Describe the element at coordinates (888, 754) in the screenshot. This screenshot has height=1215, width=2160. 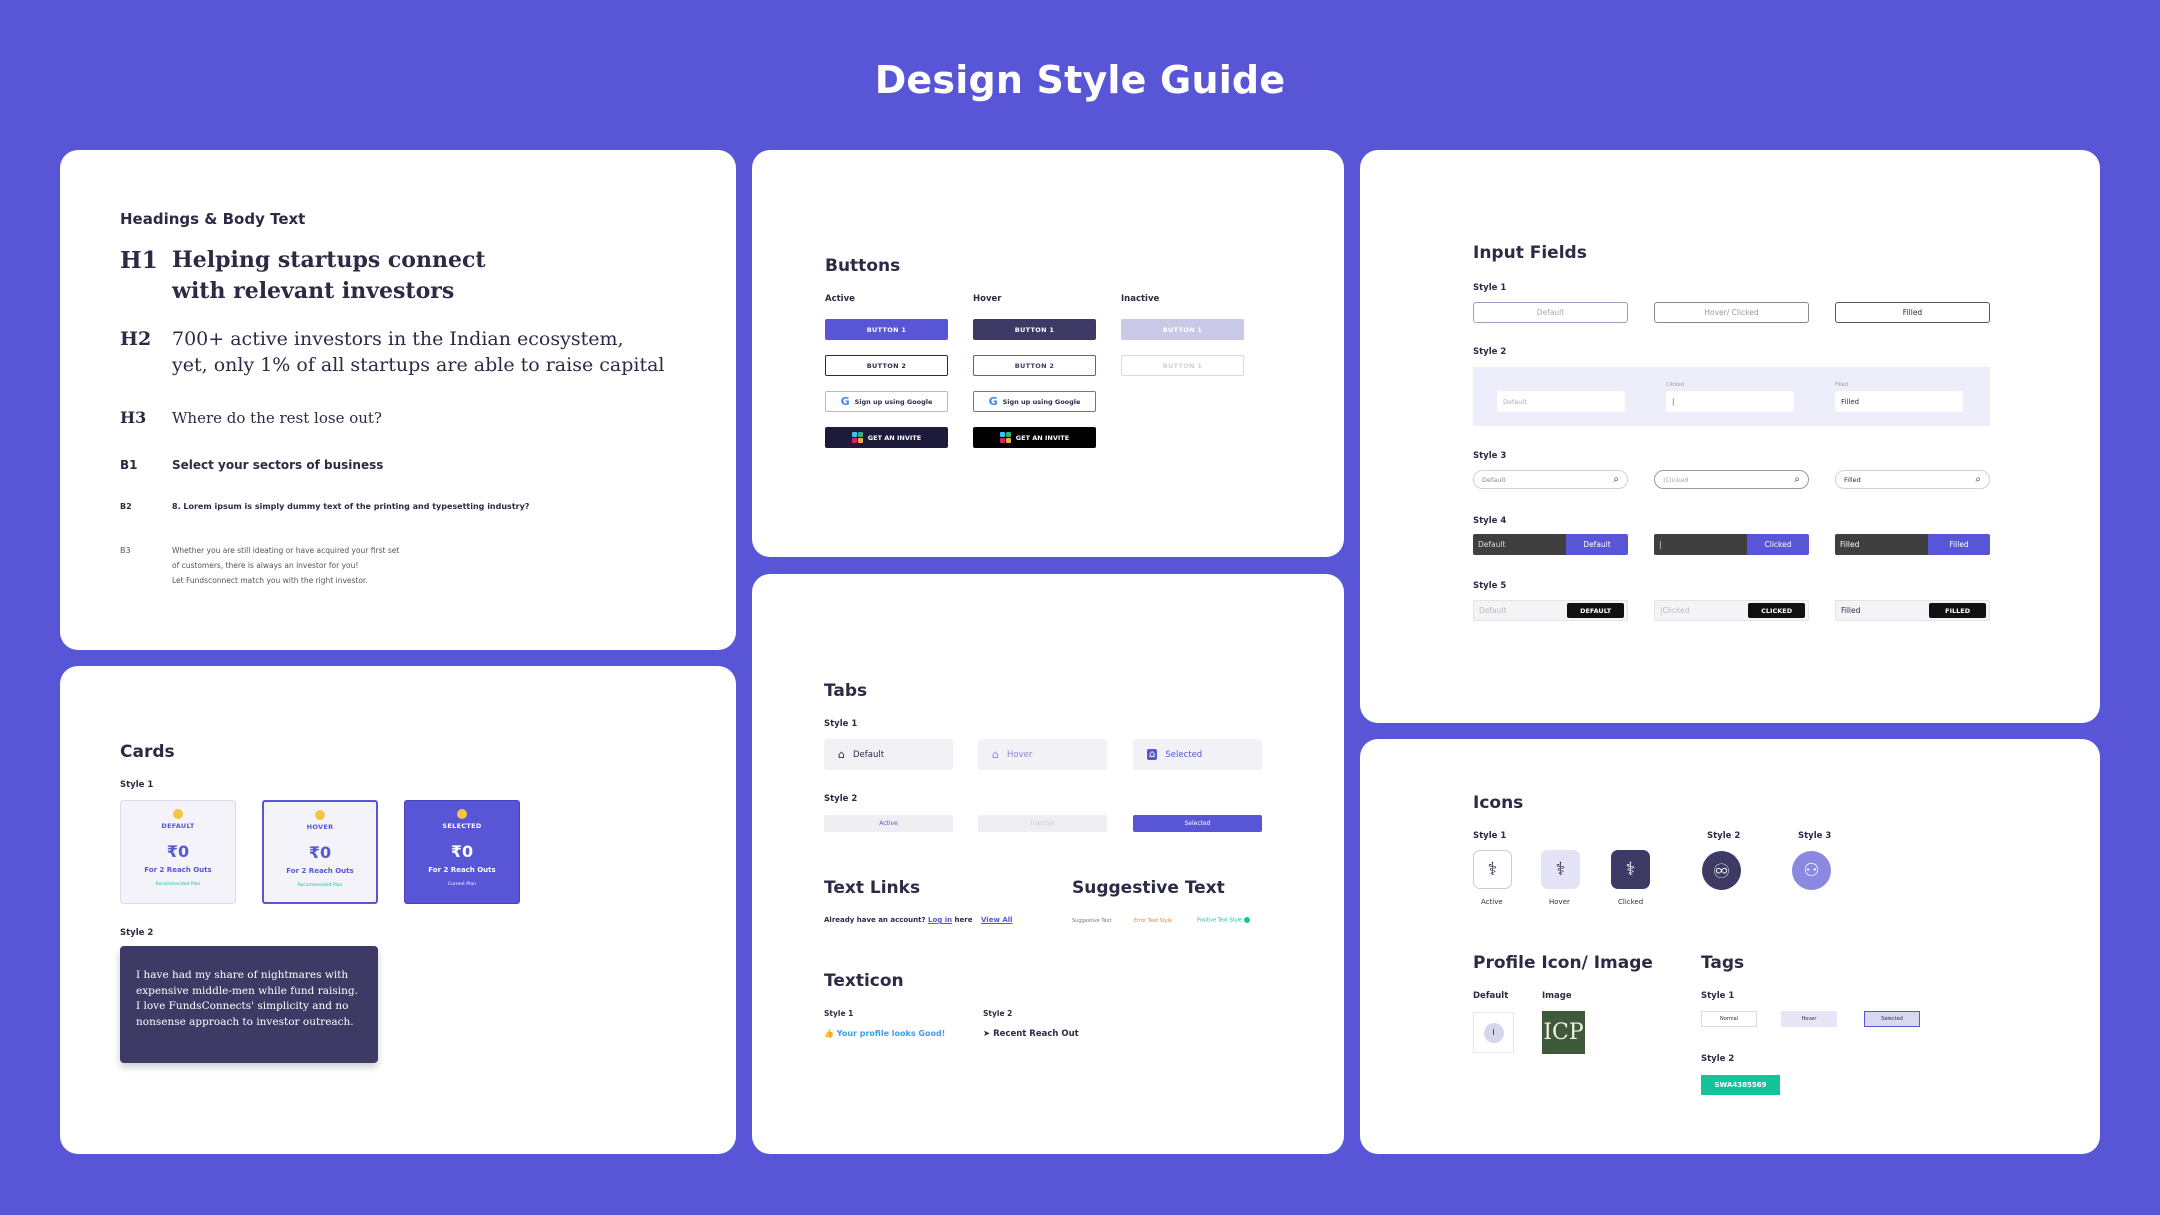
I see `tab-default: ⌂ Default` at that location.